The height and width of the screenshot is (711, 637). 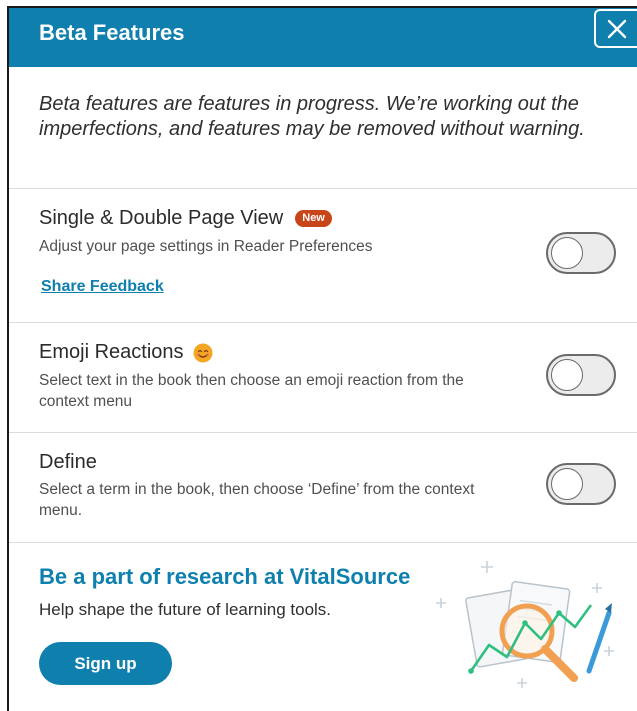 I want to click on dialog-header: Beta Features, so click(x=323, y=37).